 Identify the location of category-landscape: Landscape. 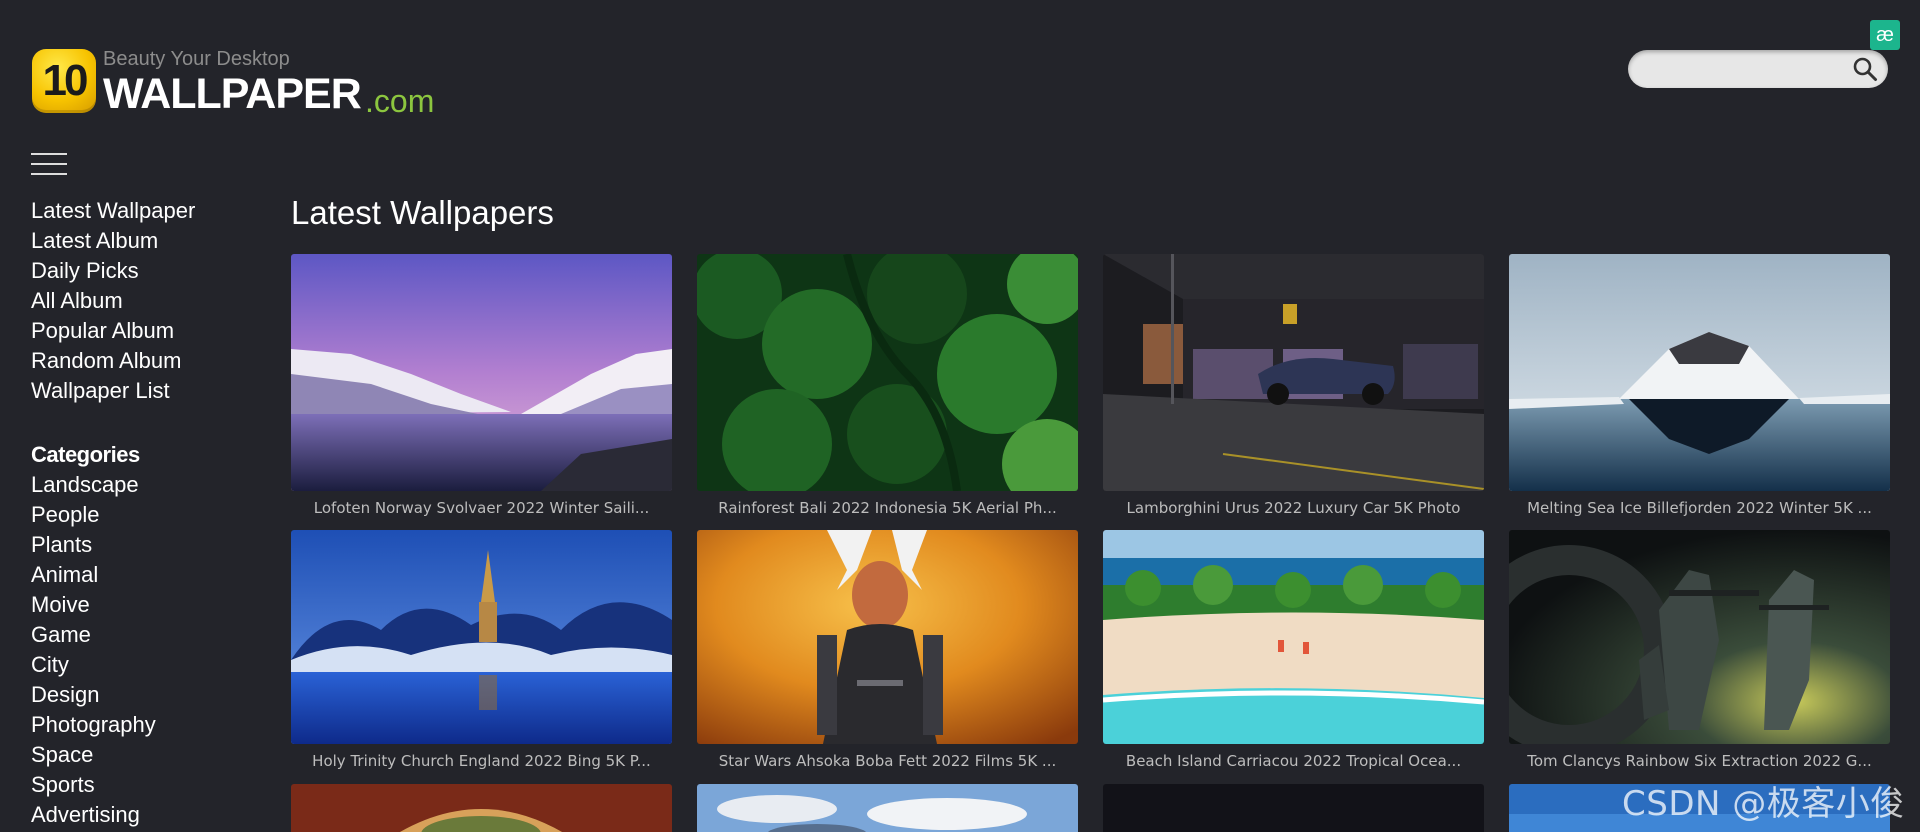
(146, 485).